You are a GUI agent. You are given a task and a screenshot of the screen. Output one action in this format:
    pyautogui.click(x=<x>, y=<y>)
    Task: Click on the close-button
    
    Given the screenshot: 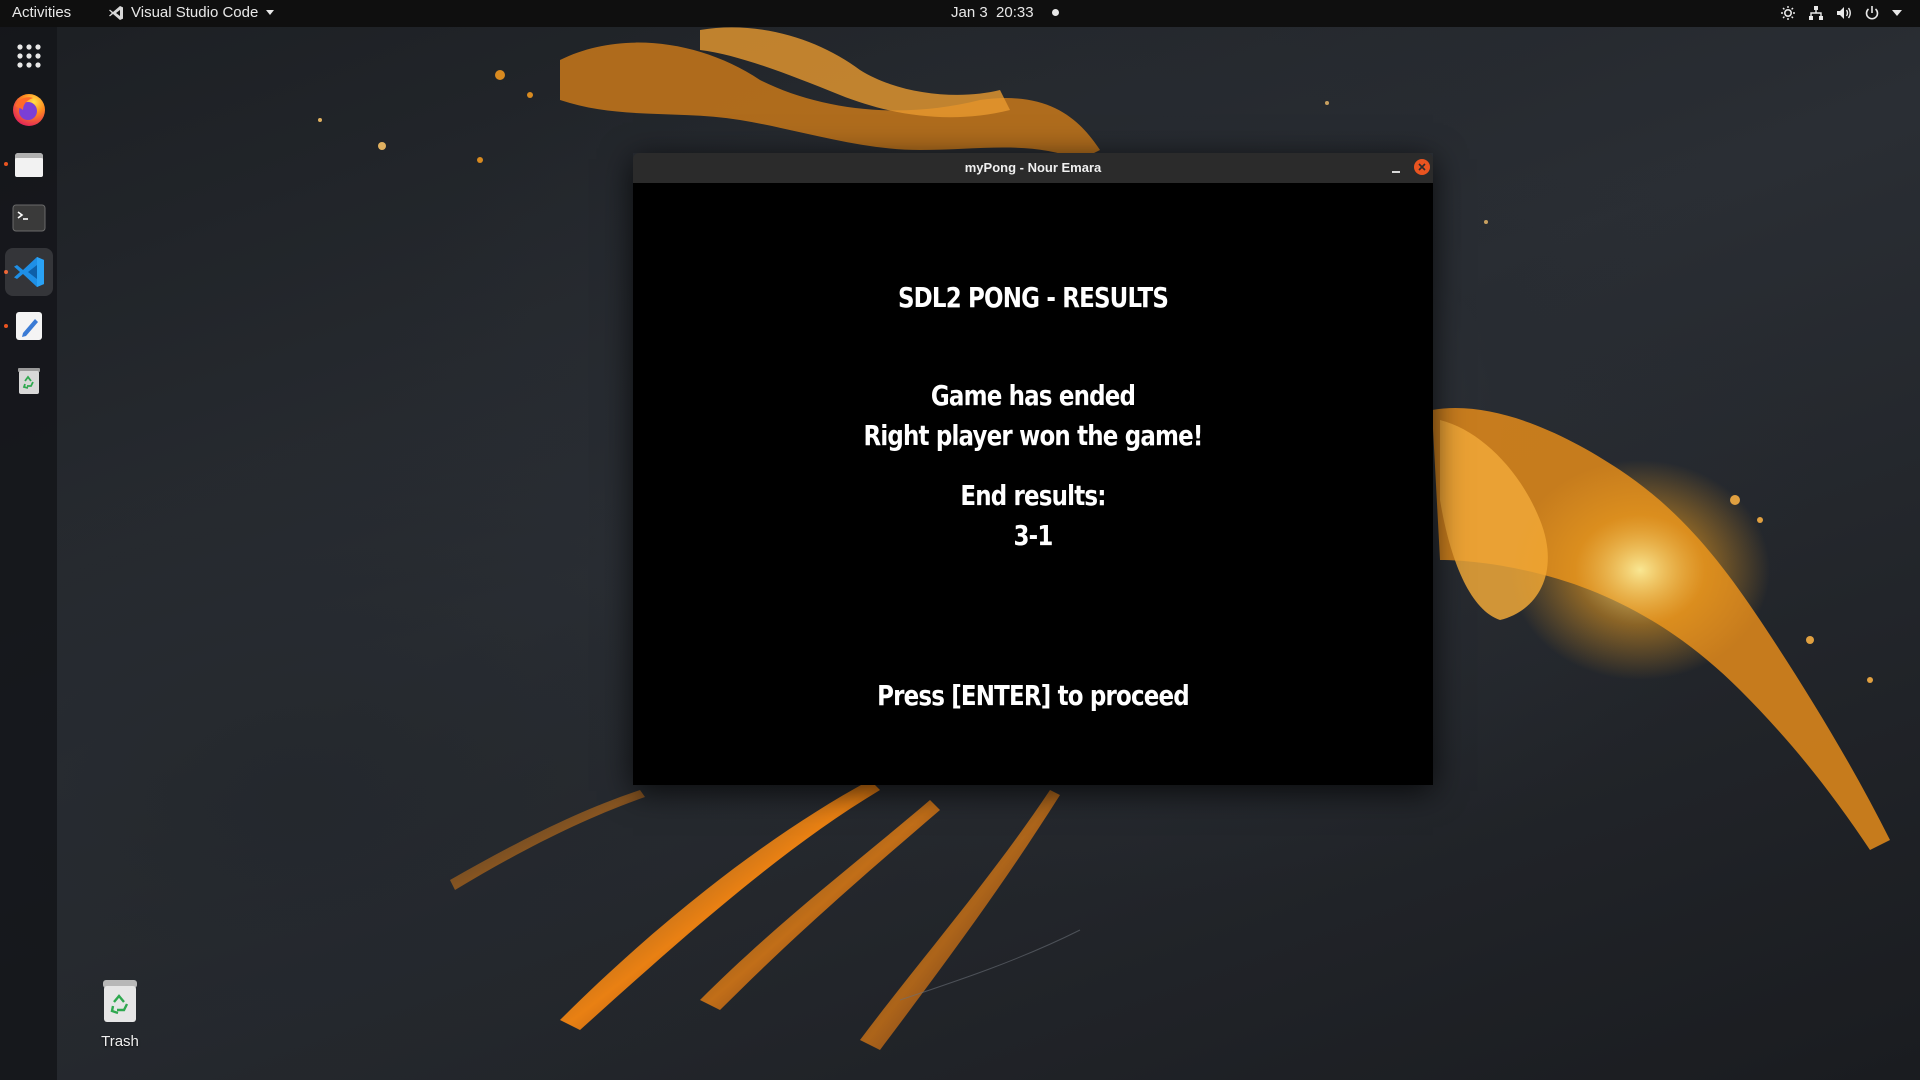 What is the action you would take?
    pyautogui.click(x=1422, y=167)
    